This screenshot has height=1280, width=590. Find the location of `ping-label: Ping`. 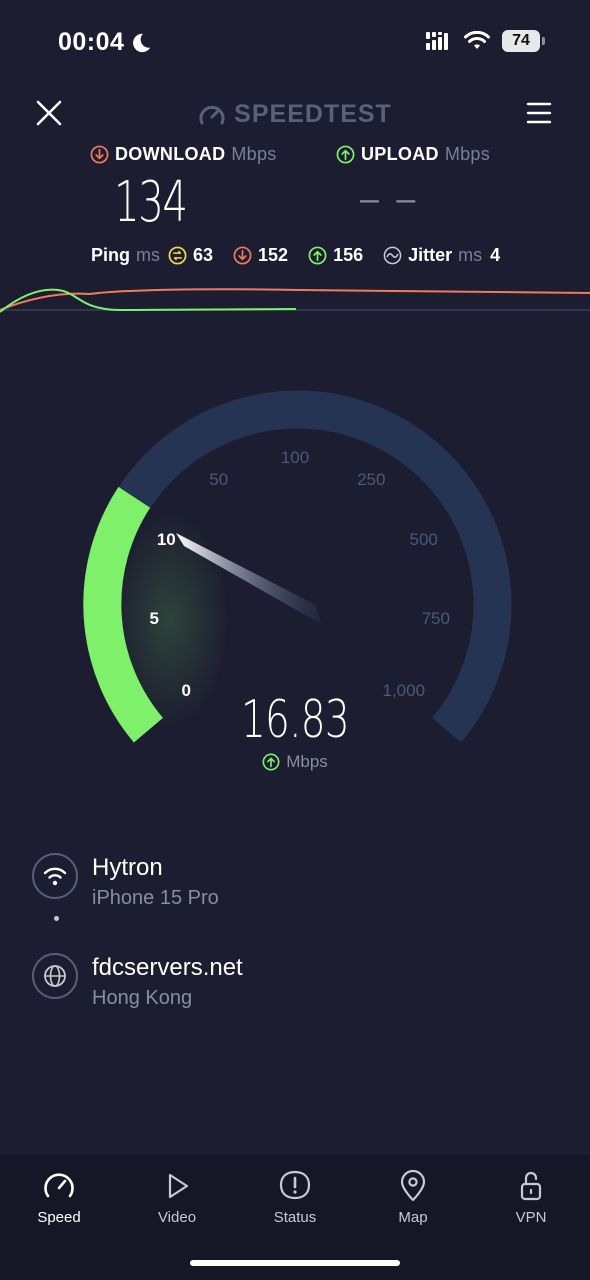

ping-label: Ping is located at coordinates (110, 255).